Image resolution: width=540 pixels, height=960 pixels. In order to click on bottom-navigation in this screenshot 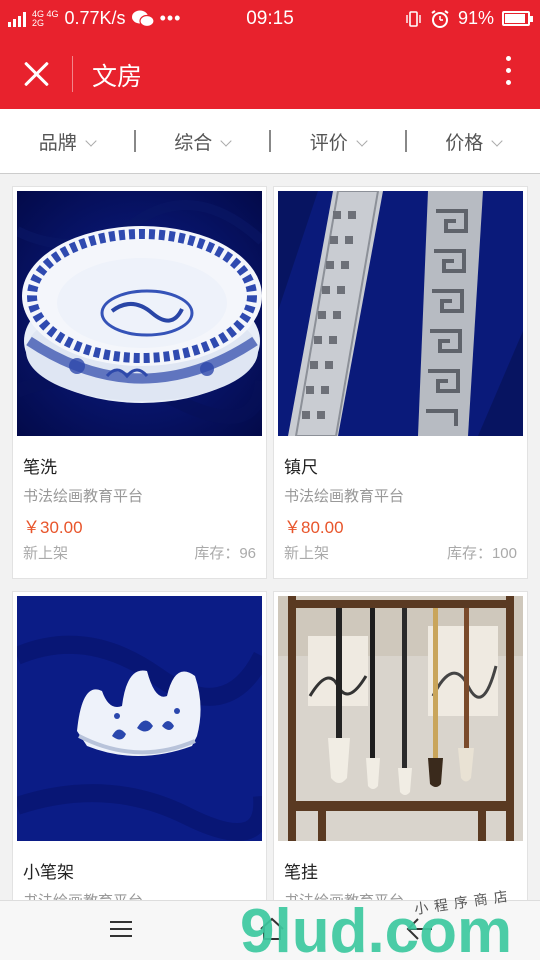, I will do `click(270, 930)`.